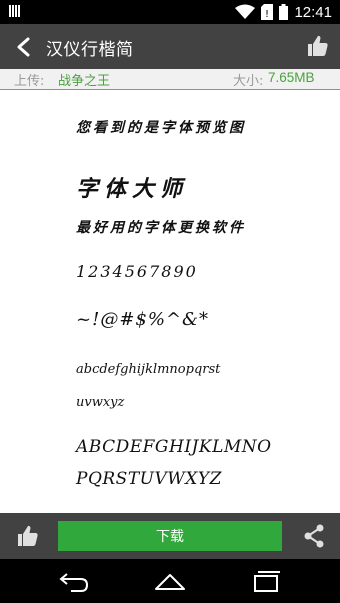  What do you see at coordinates (90, 50) in the screenshot?
I see `page-title: 汉仪行楷简` at bounding box center [90, 50].